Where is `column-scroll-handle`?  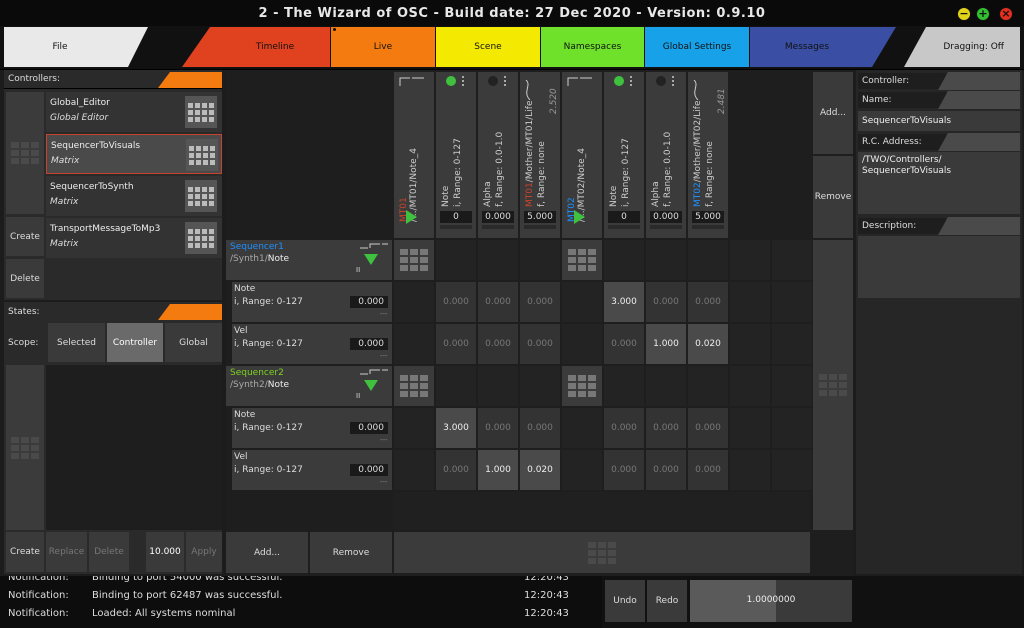
column-scroll-handle is located at coordinates (833, 385).